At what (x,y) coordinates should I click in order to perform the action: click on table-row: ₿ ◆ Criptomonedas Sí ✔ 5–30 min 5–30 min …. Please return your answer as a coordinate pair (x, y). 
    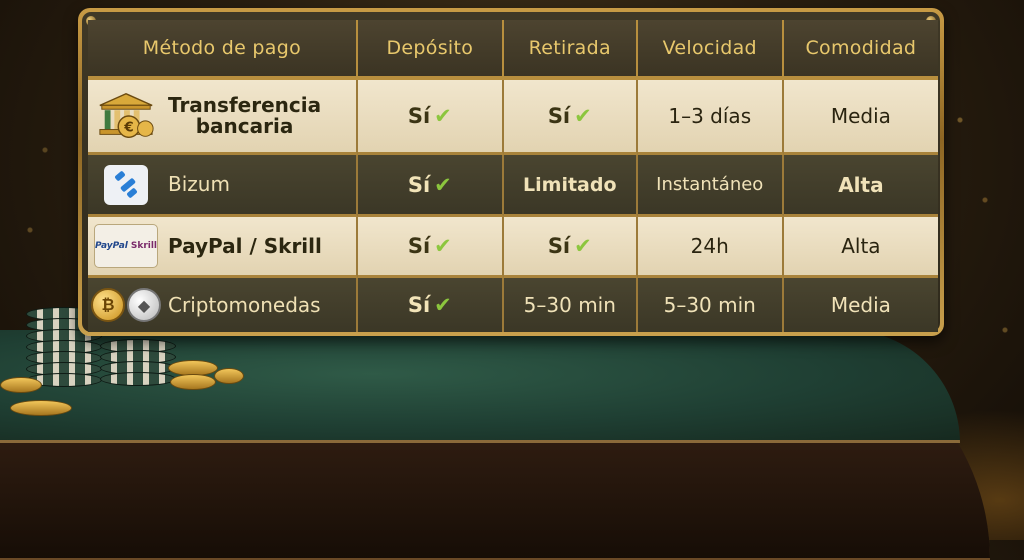
    Looking at the image, I should click on (513, 305).